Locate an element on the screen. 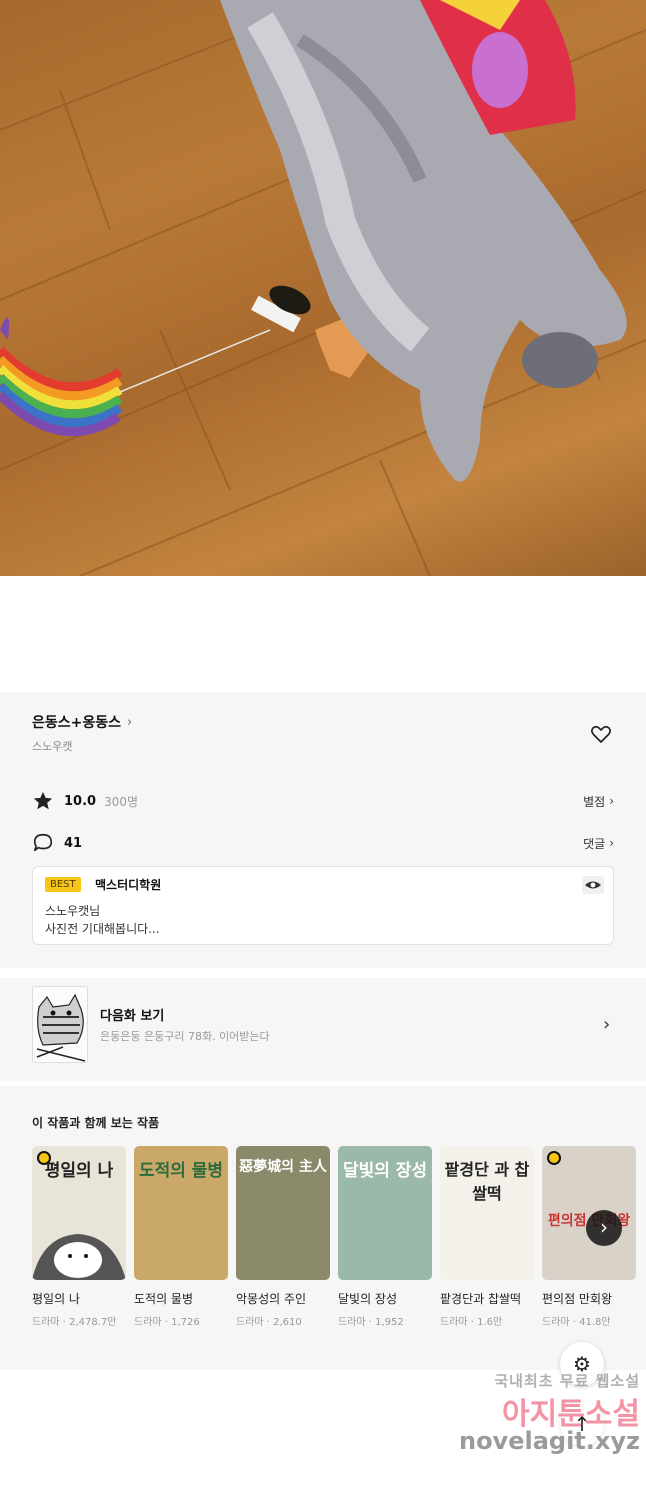  scroll-to-top-button: ↑ is located at coordinates (582, 1424).